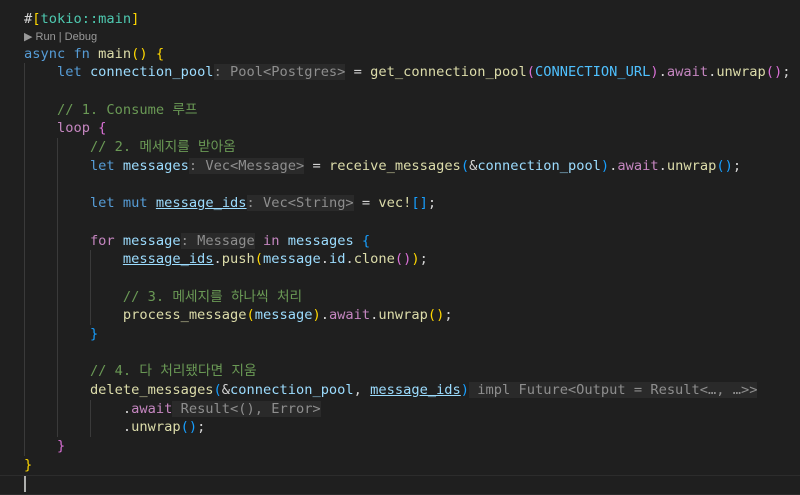  I want to click on inlay-type-hint: Result<(), Error>, so click(246, 409).